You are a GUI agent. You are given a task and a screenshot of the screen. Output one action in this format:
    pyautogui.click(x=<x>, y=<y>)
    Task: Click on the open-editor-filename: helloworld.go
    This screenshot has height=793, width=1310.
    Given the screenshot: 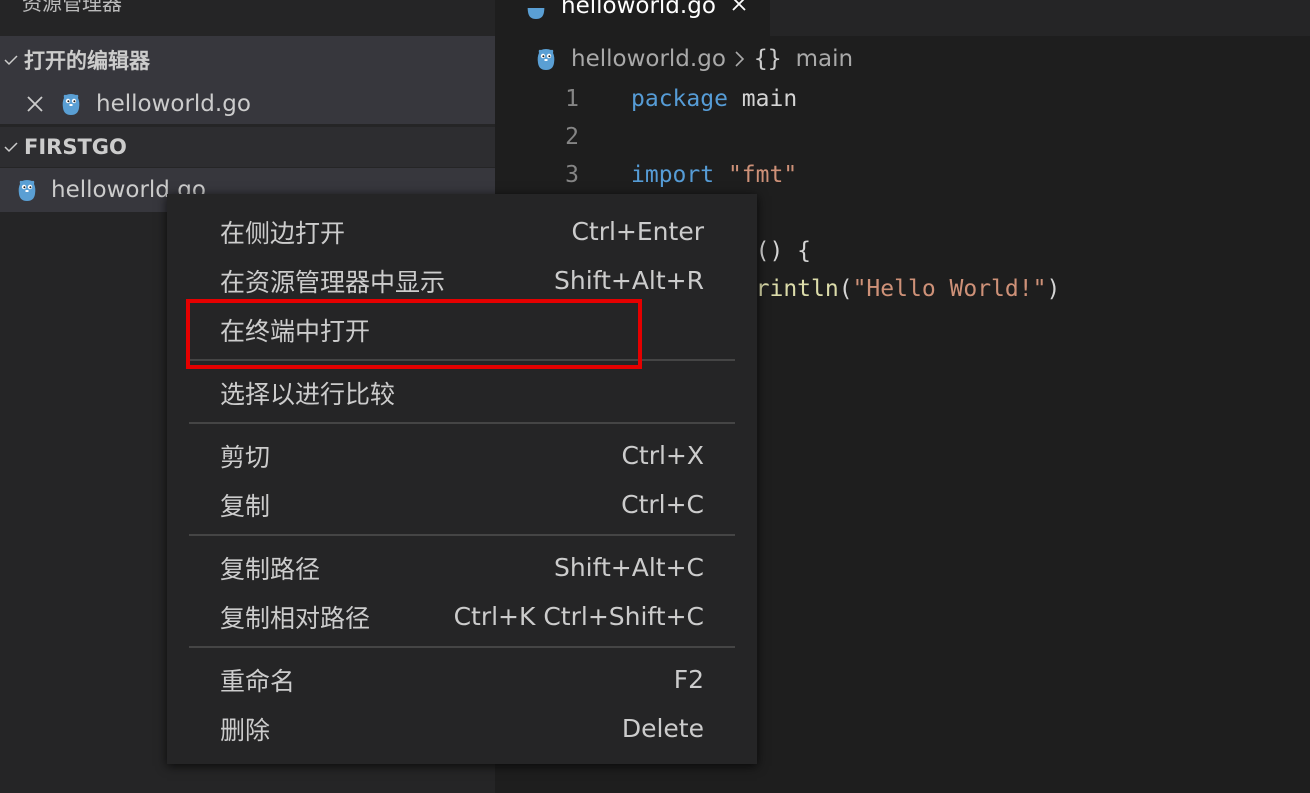 What is the action you would take?
    pyautogui.click(x=173, y=104)
    